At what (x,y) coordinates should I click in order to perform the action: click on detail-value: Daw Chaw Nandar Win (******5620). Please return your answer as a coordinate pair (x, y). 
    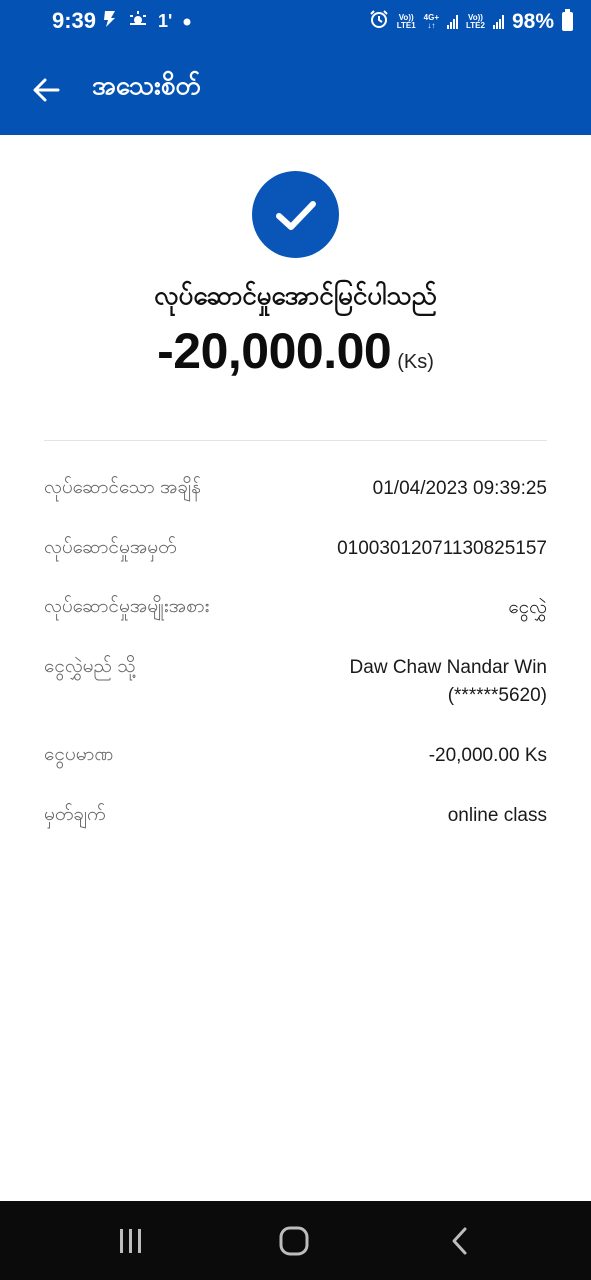
    Looking at the image, I should click on (448, 682).